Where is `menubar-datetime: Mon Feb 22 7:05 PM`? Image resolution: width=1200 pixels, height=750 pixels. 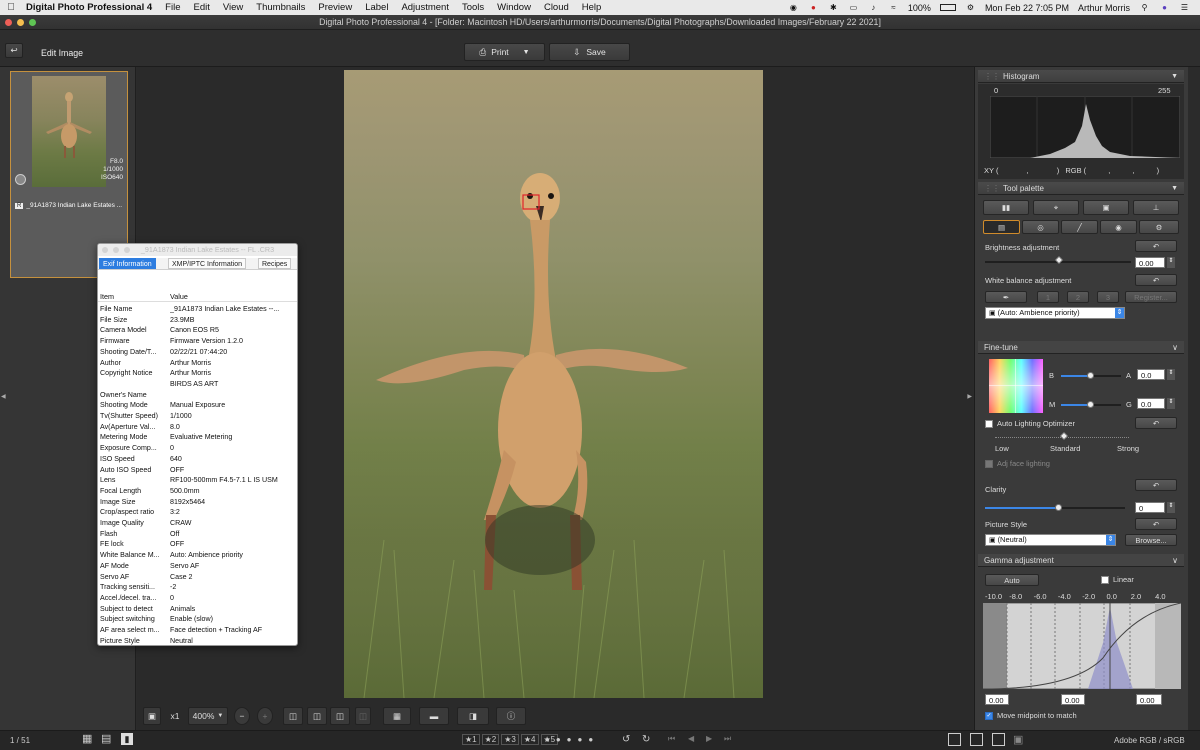 menubar-datetime: Mon Feb 22 7:05 PM is located at coordinates (1027, 8).